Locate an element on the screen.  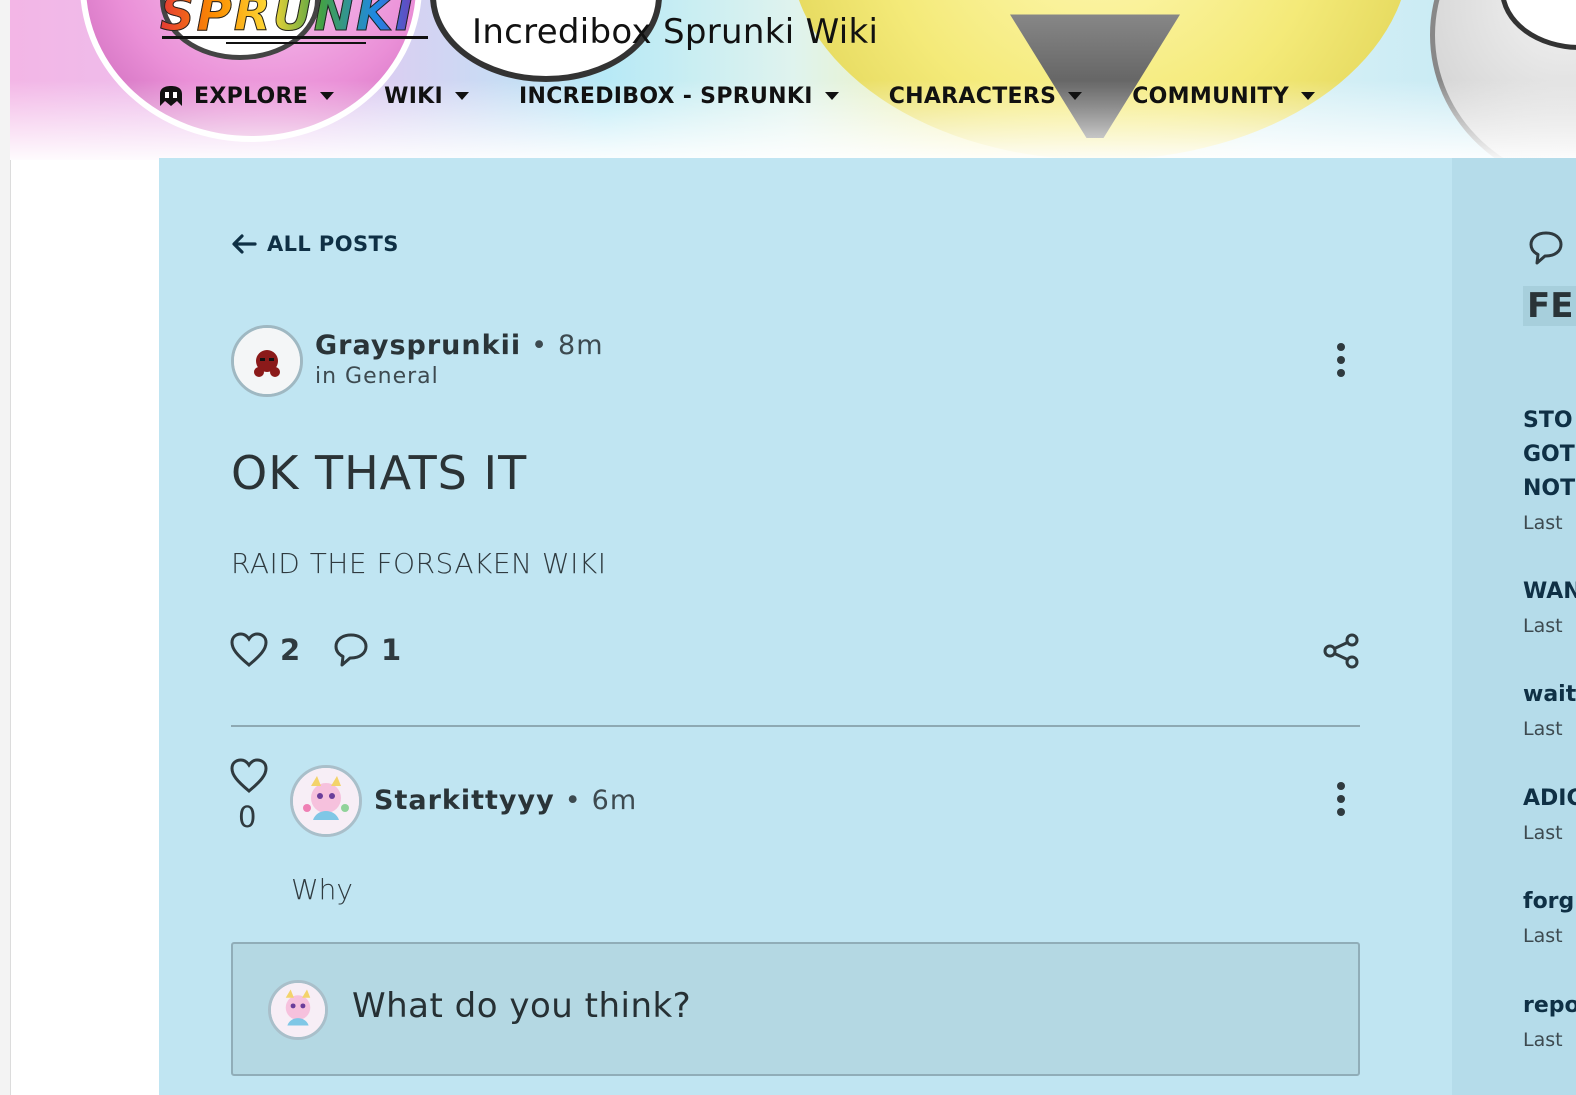
nav-incredibox-sprunki: INCREDIBOX - SPRUNKI is located at coordinates (679, 96).